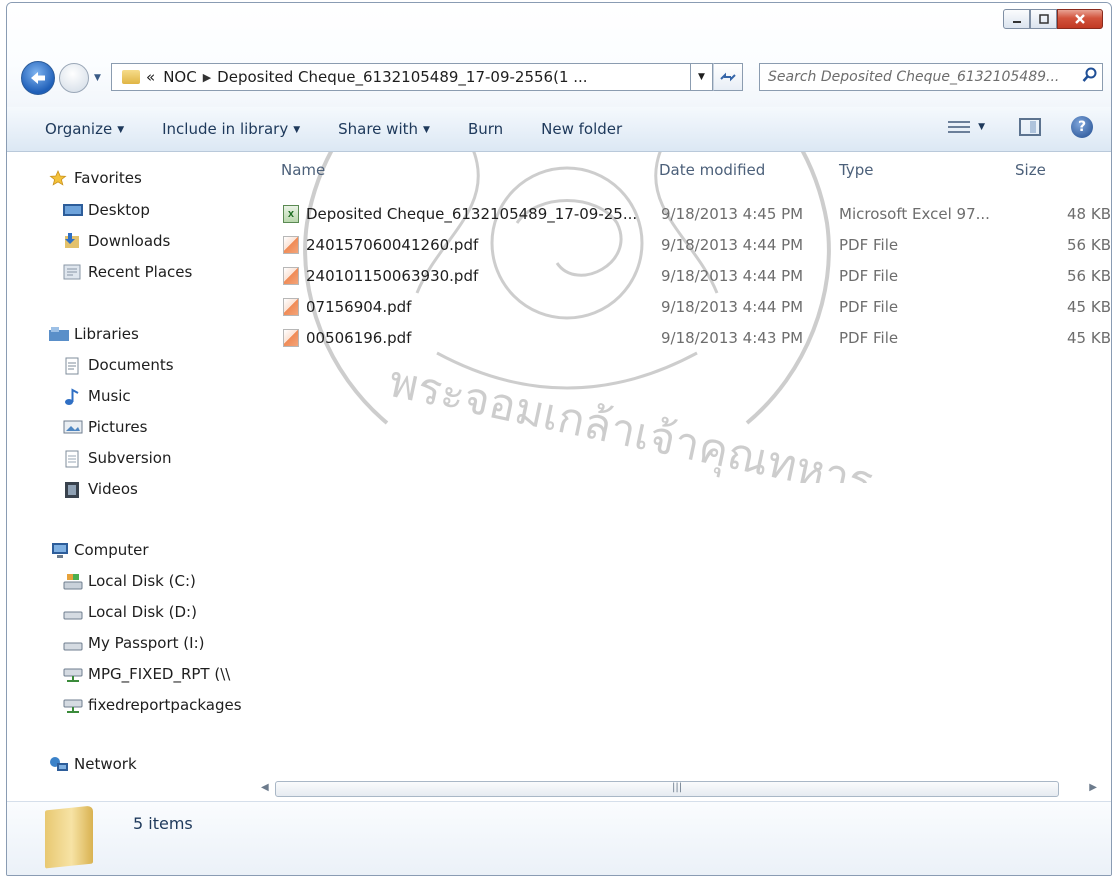 The width and height of the screenshot is (1114, 879). I want to click on sidebar-item-local-disk-c: Local Disk (C:), so click(129, 581).